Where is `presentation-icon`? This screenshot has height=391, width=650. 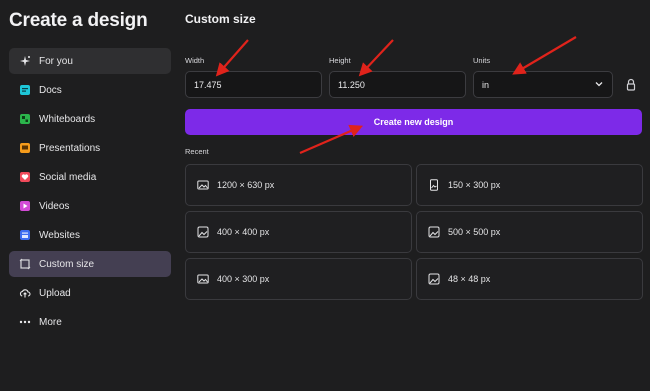 presentation-icon is located at coordinates (25, 148).